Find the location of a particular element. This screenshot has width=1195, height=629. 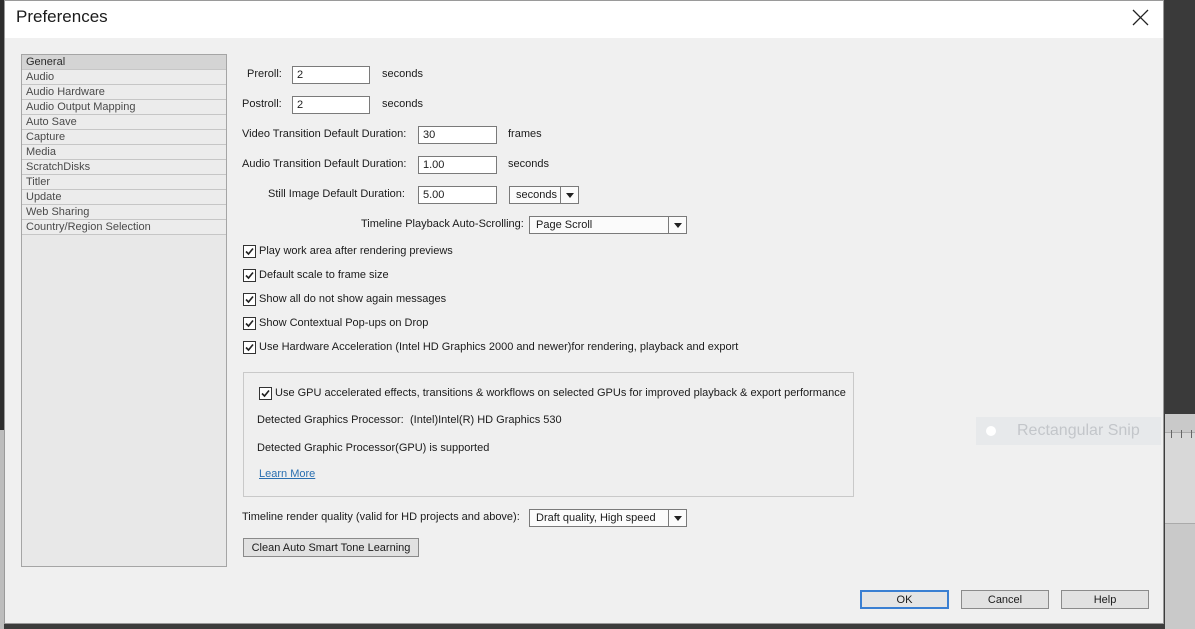

ok-button: OK is located at coordinates (904, 599).